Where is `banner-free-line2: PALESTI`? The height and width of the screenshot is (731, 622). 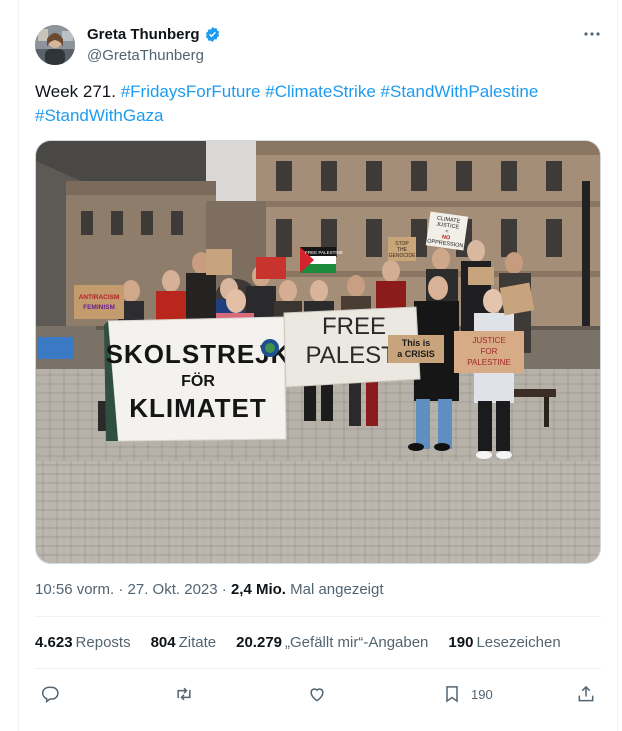 banner-free-line2: PALESTI is located at coordinates (354, 355).